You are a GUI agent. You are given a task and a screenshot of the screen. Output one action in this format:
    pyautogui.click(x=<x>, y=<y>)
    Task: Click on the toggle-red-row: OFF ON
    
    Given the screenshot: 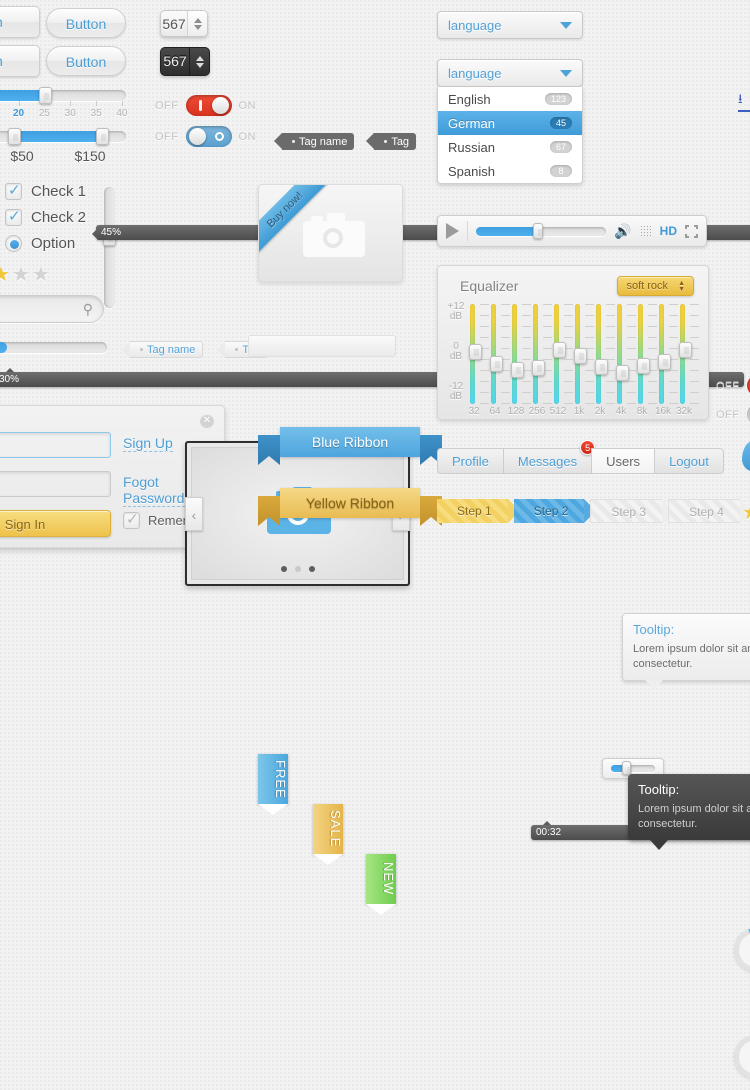 What is the action you would take?
    pyautogui.click(x=205, y=105)
    